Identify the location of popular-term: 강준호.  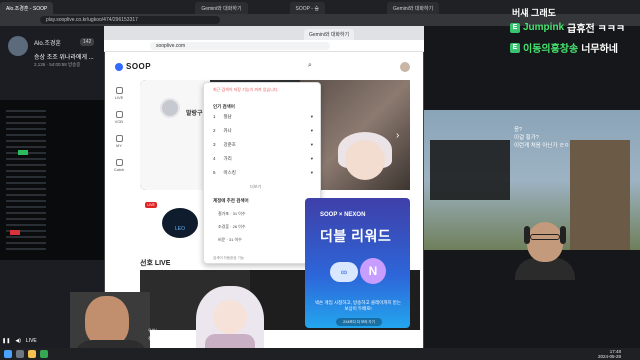
(229, 144).